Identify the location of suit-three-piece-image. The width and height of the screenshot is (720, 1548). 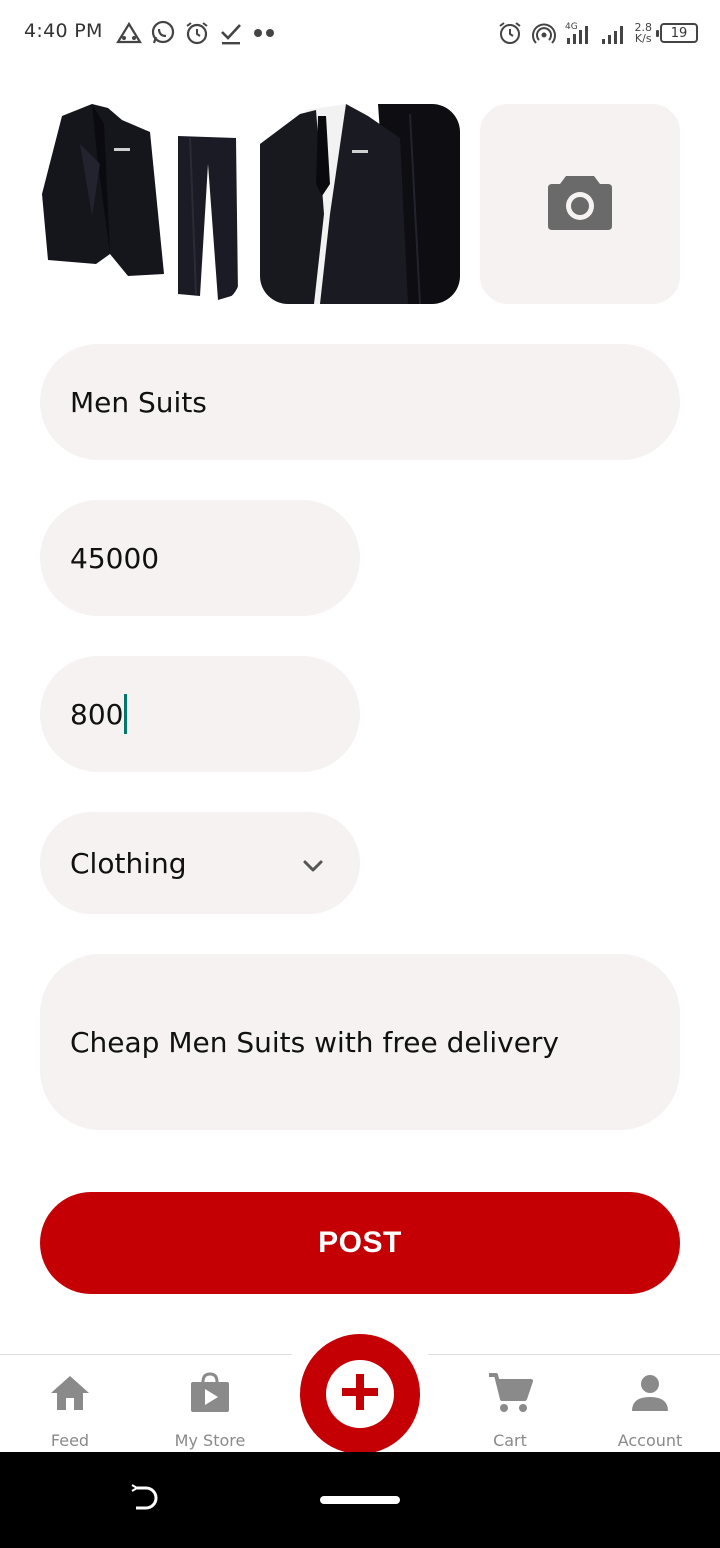
(140, 204).